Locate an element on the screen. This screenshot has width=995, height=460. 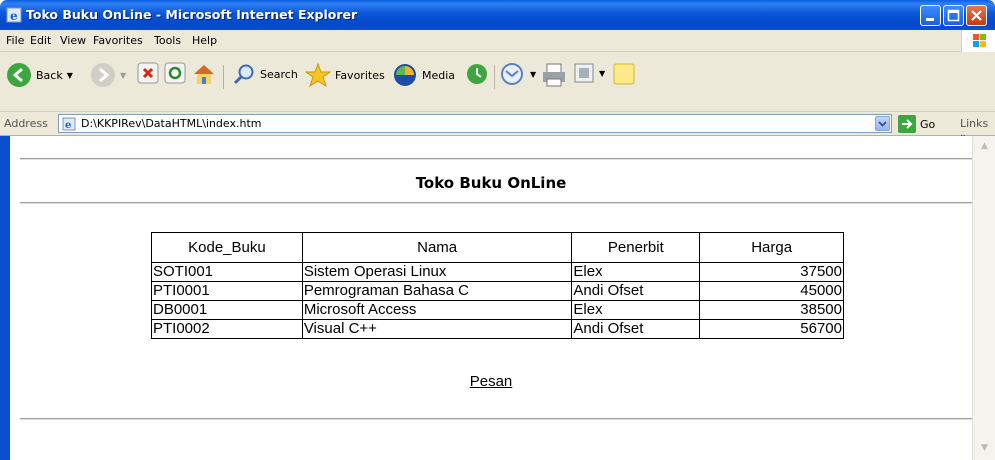
vertical-scrollbar: ▲ ▼ is located at coordinates (983, 298).